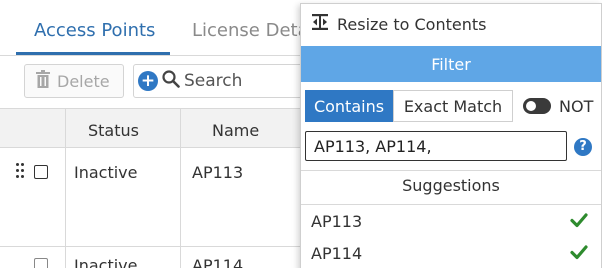 This screenshot has width=602, height=268. I want to click on suggestion-item: AP113, so click(451, 222).